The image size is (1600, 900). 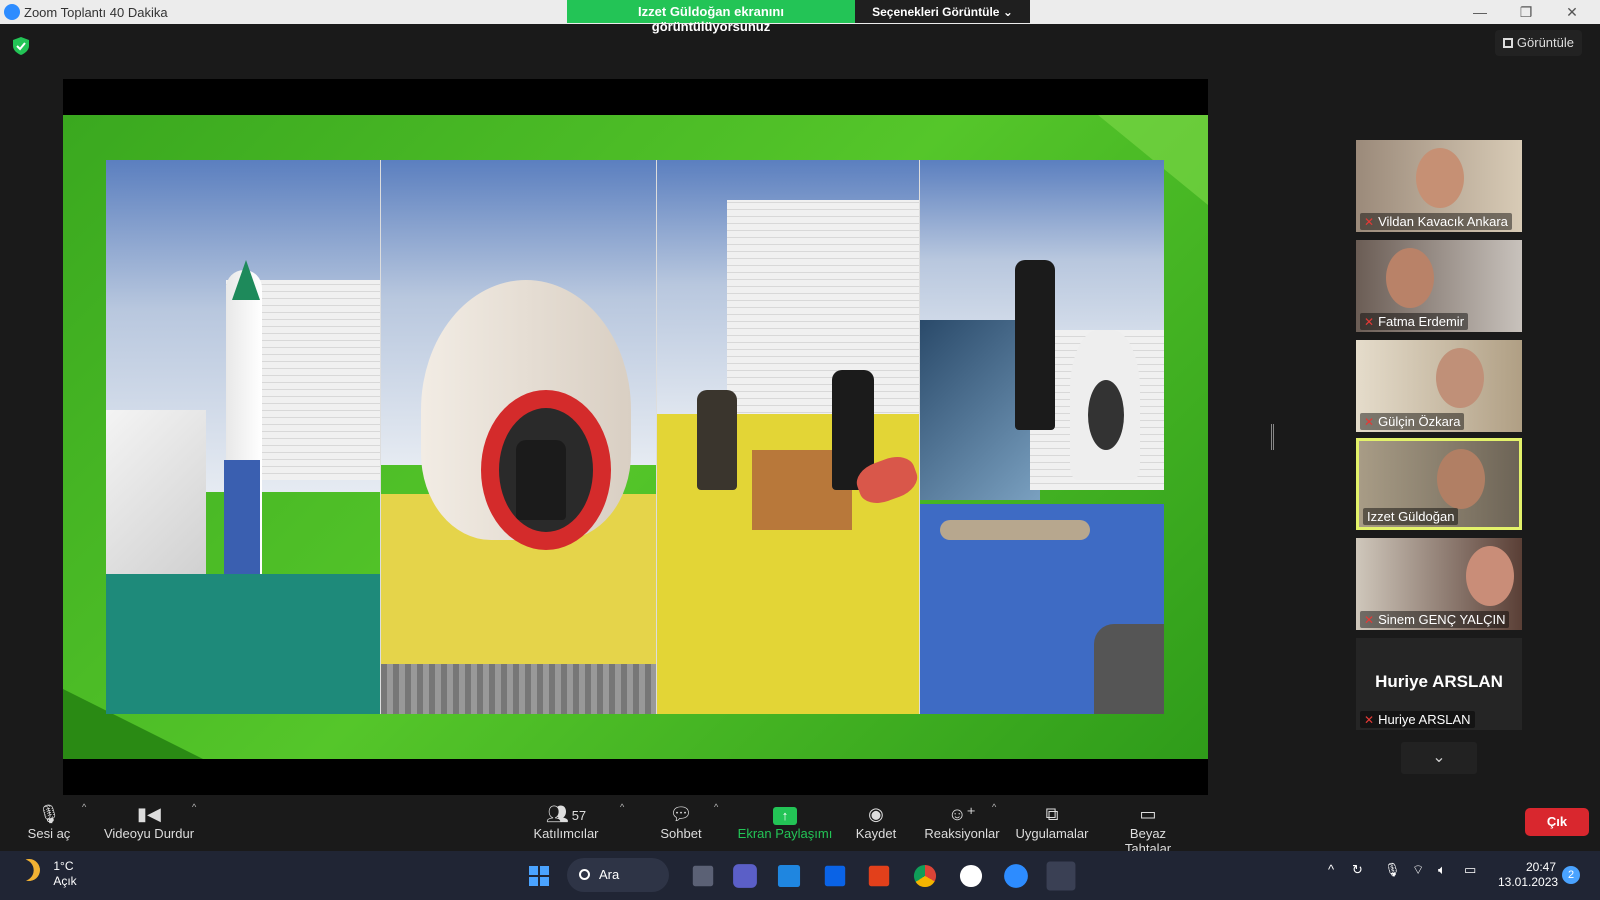 I want to click on zoom-taskbar-icon, so click(x=1016, y=876).